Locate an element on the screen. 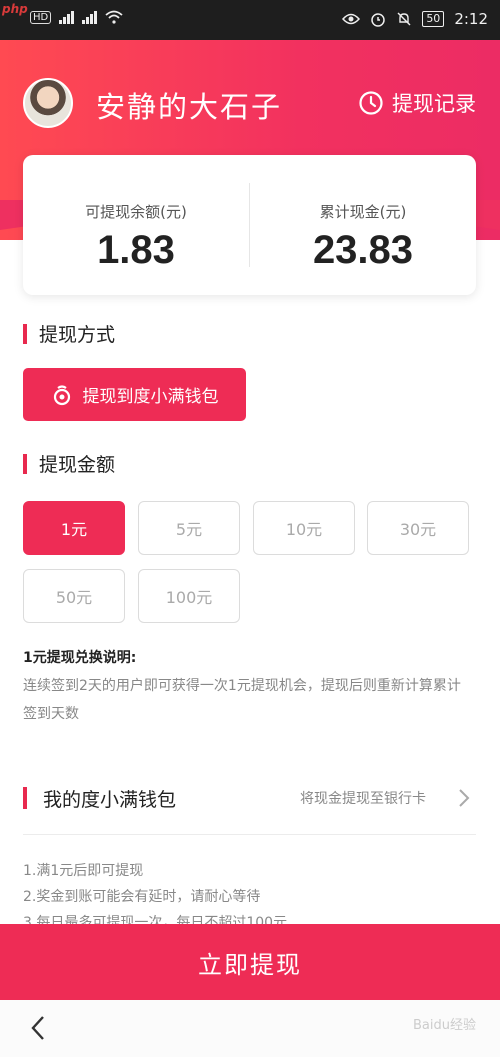 The width and height of the screenshot is (500, 1057). amount-option-10: 10元 is located at coordinates (304, 528).